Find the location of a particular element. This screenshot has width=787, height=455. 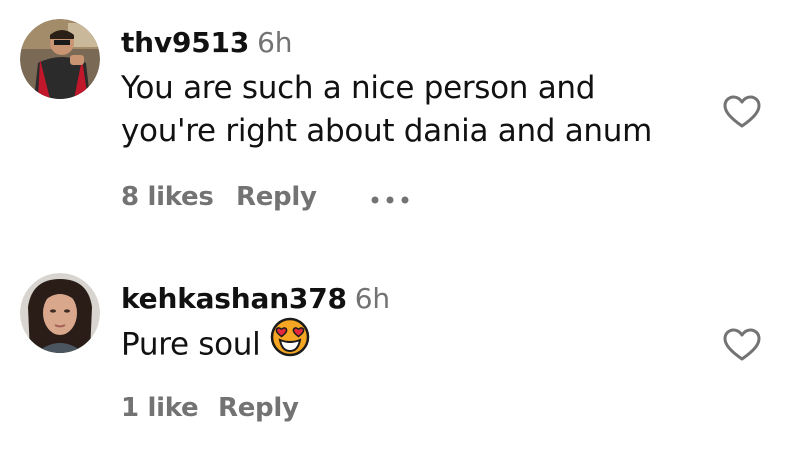

comment-text-line: You are such a nice person and is located at coordinates (358, 88).